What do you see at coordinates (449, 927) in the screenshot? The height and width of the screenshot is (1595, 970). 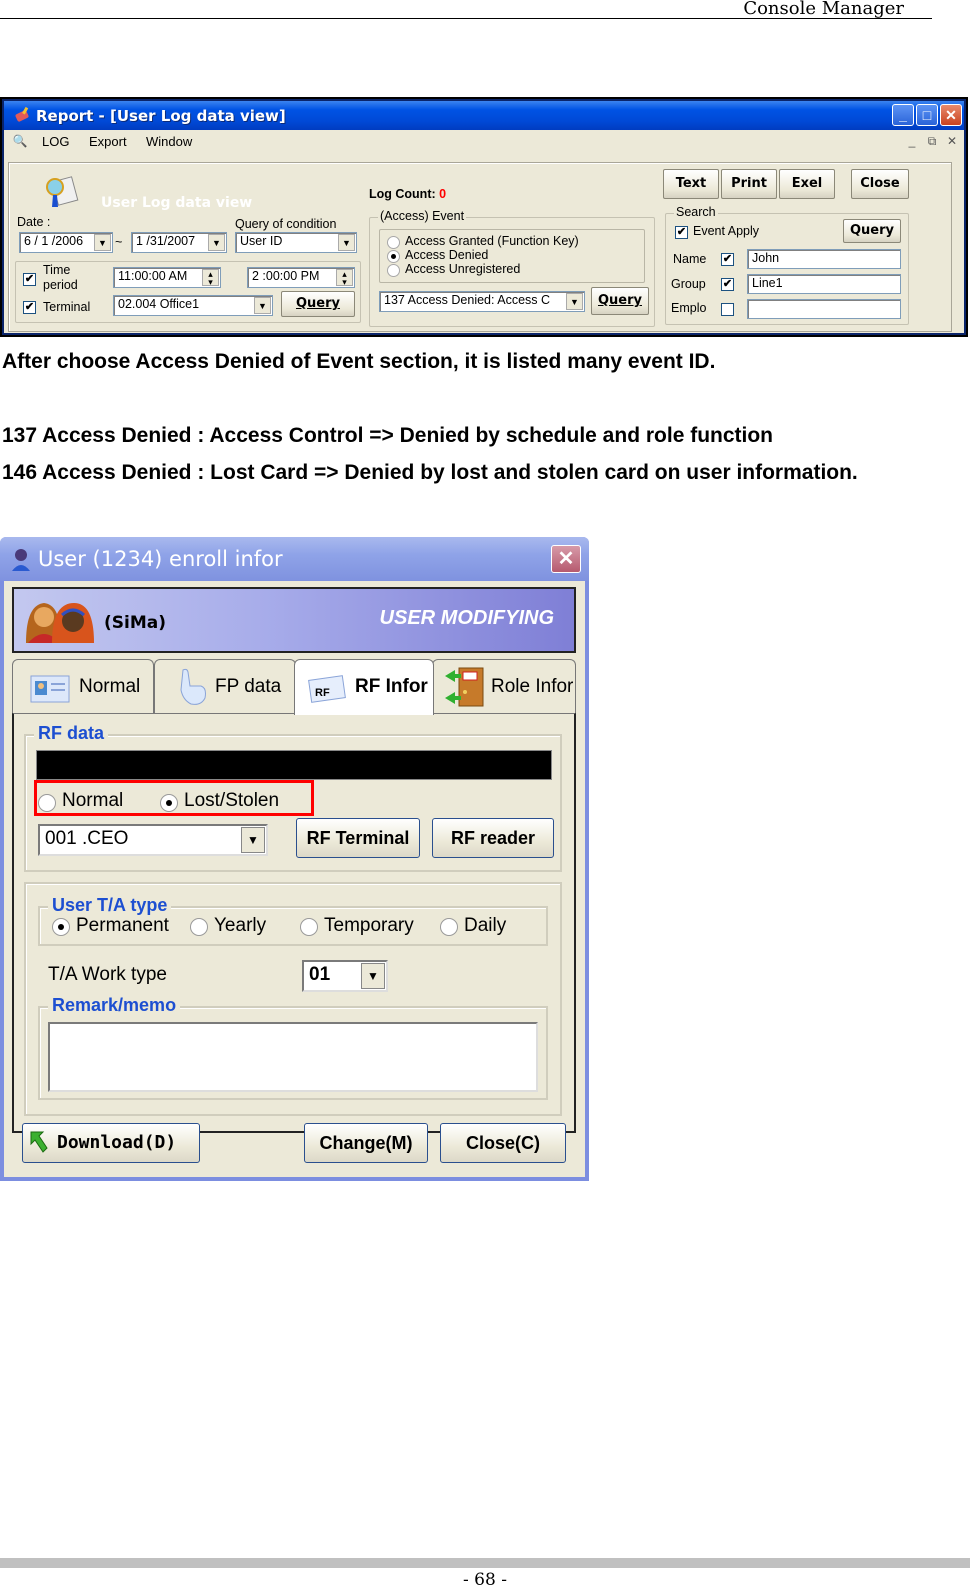 I see `ta-daily-radio` at bounding box center [449, 927].